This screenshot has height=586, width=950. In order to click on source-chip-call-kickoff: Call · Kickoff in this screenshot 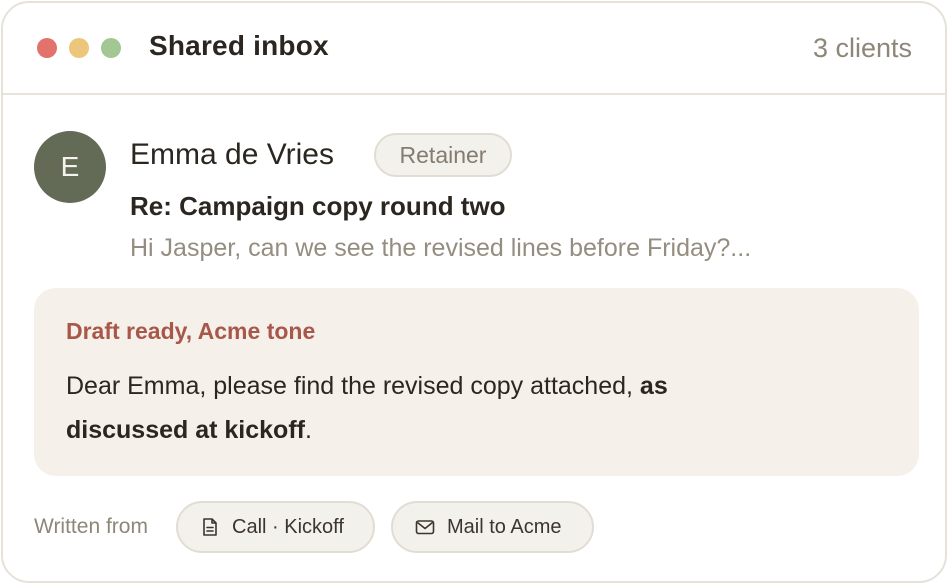, I will do `click(275, 527)`.